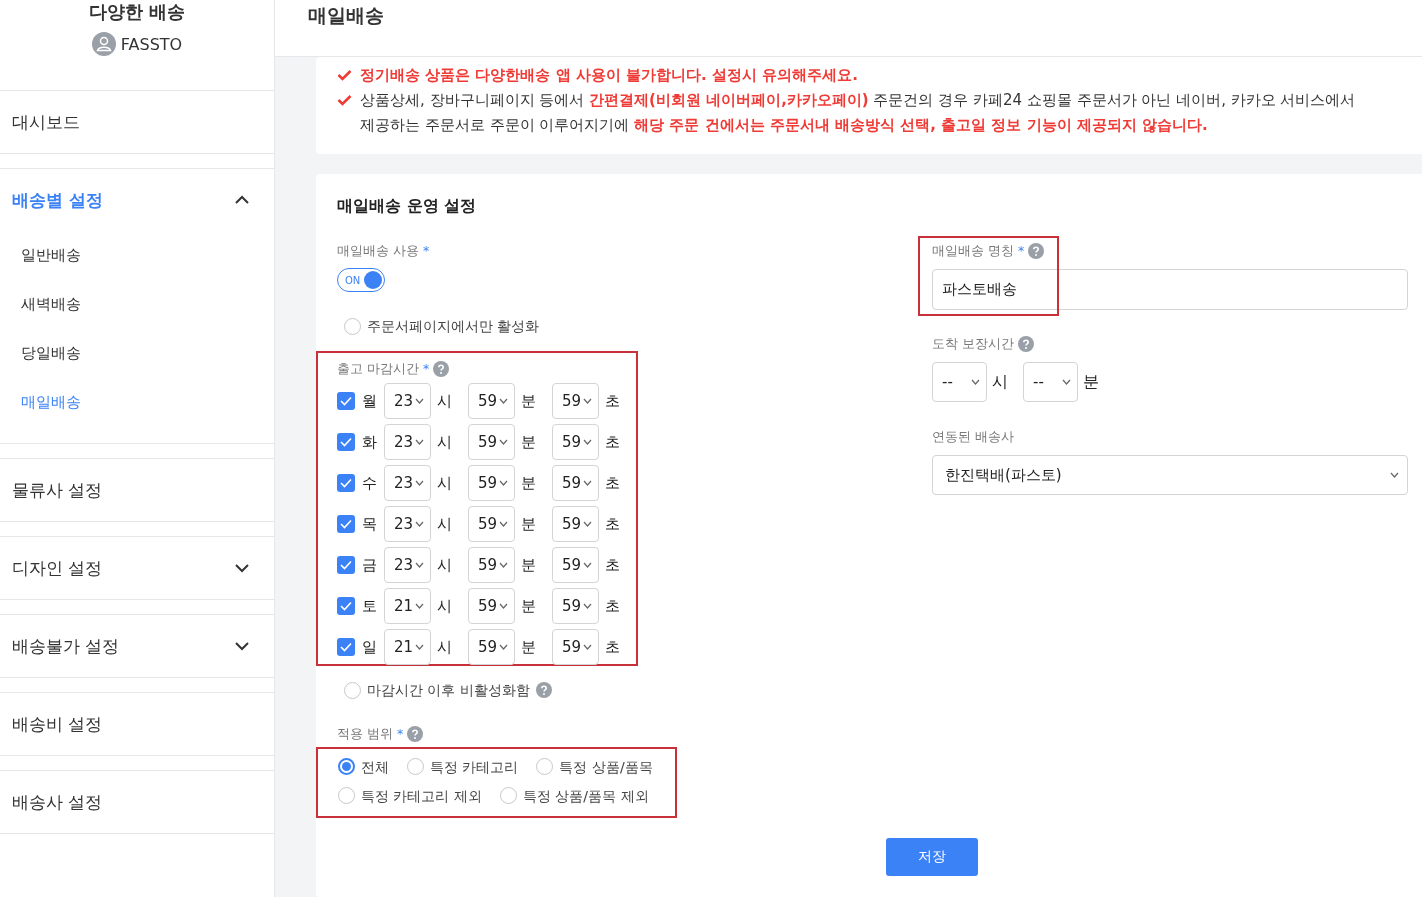  I want to click on field-label: 출고 마감시간, so click(378, 369).